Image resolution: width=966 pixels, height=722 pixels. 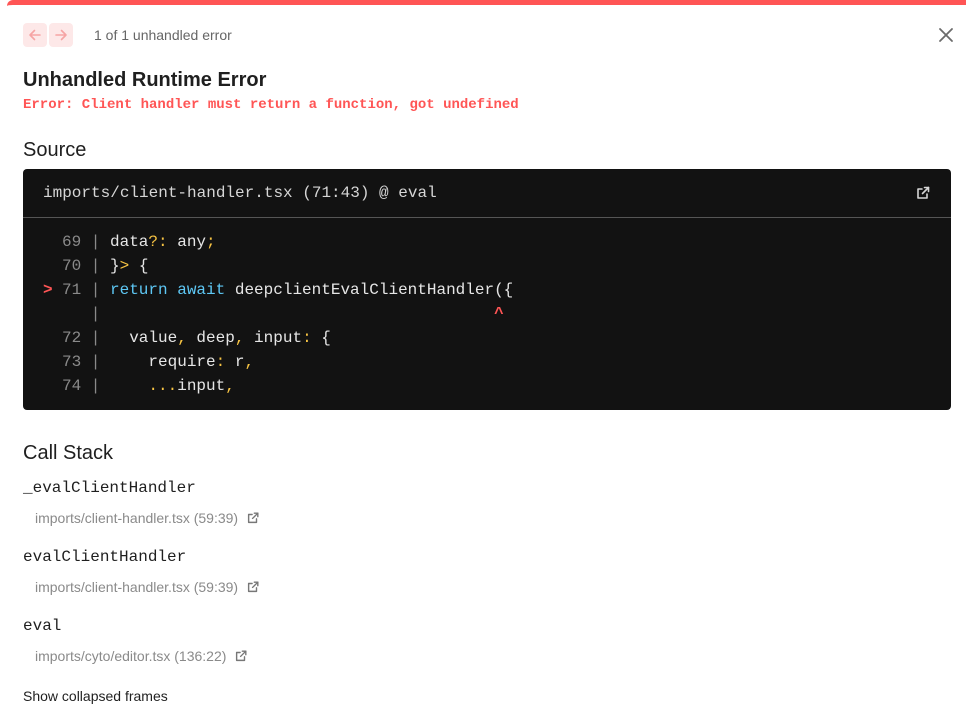 I want to click on code-line: 70 |}> {, so click(x=487, y=266).